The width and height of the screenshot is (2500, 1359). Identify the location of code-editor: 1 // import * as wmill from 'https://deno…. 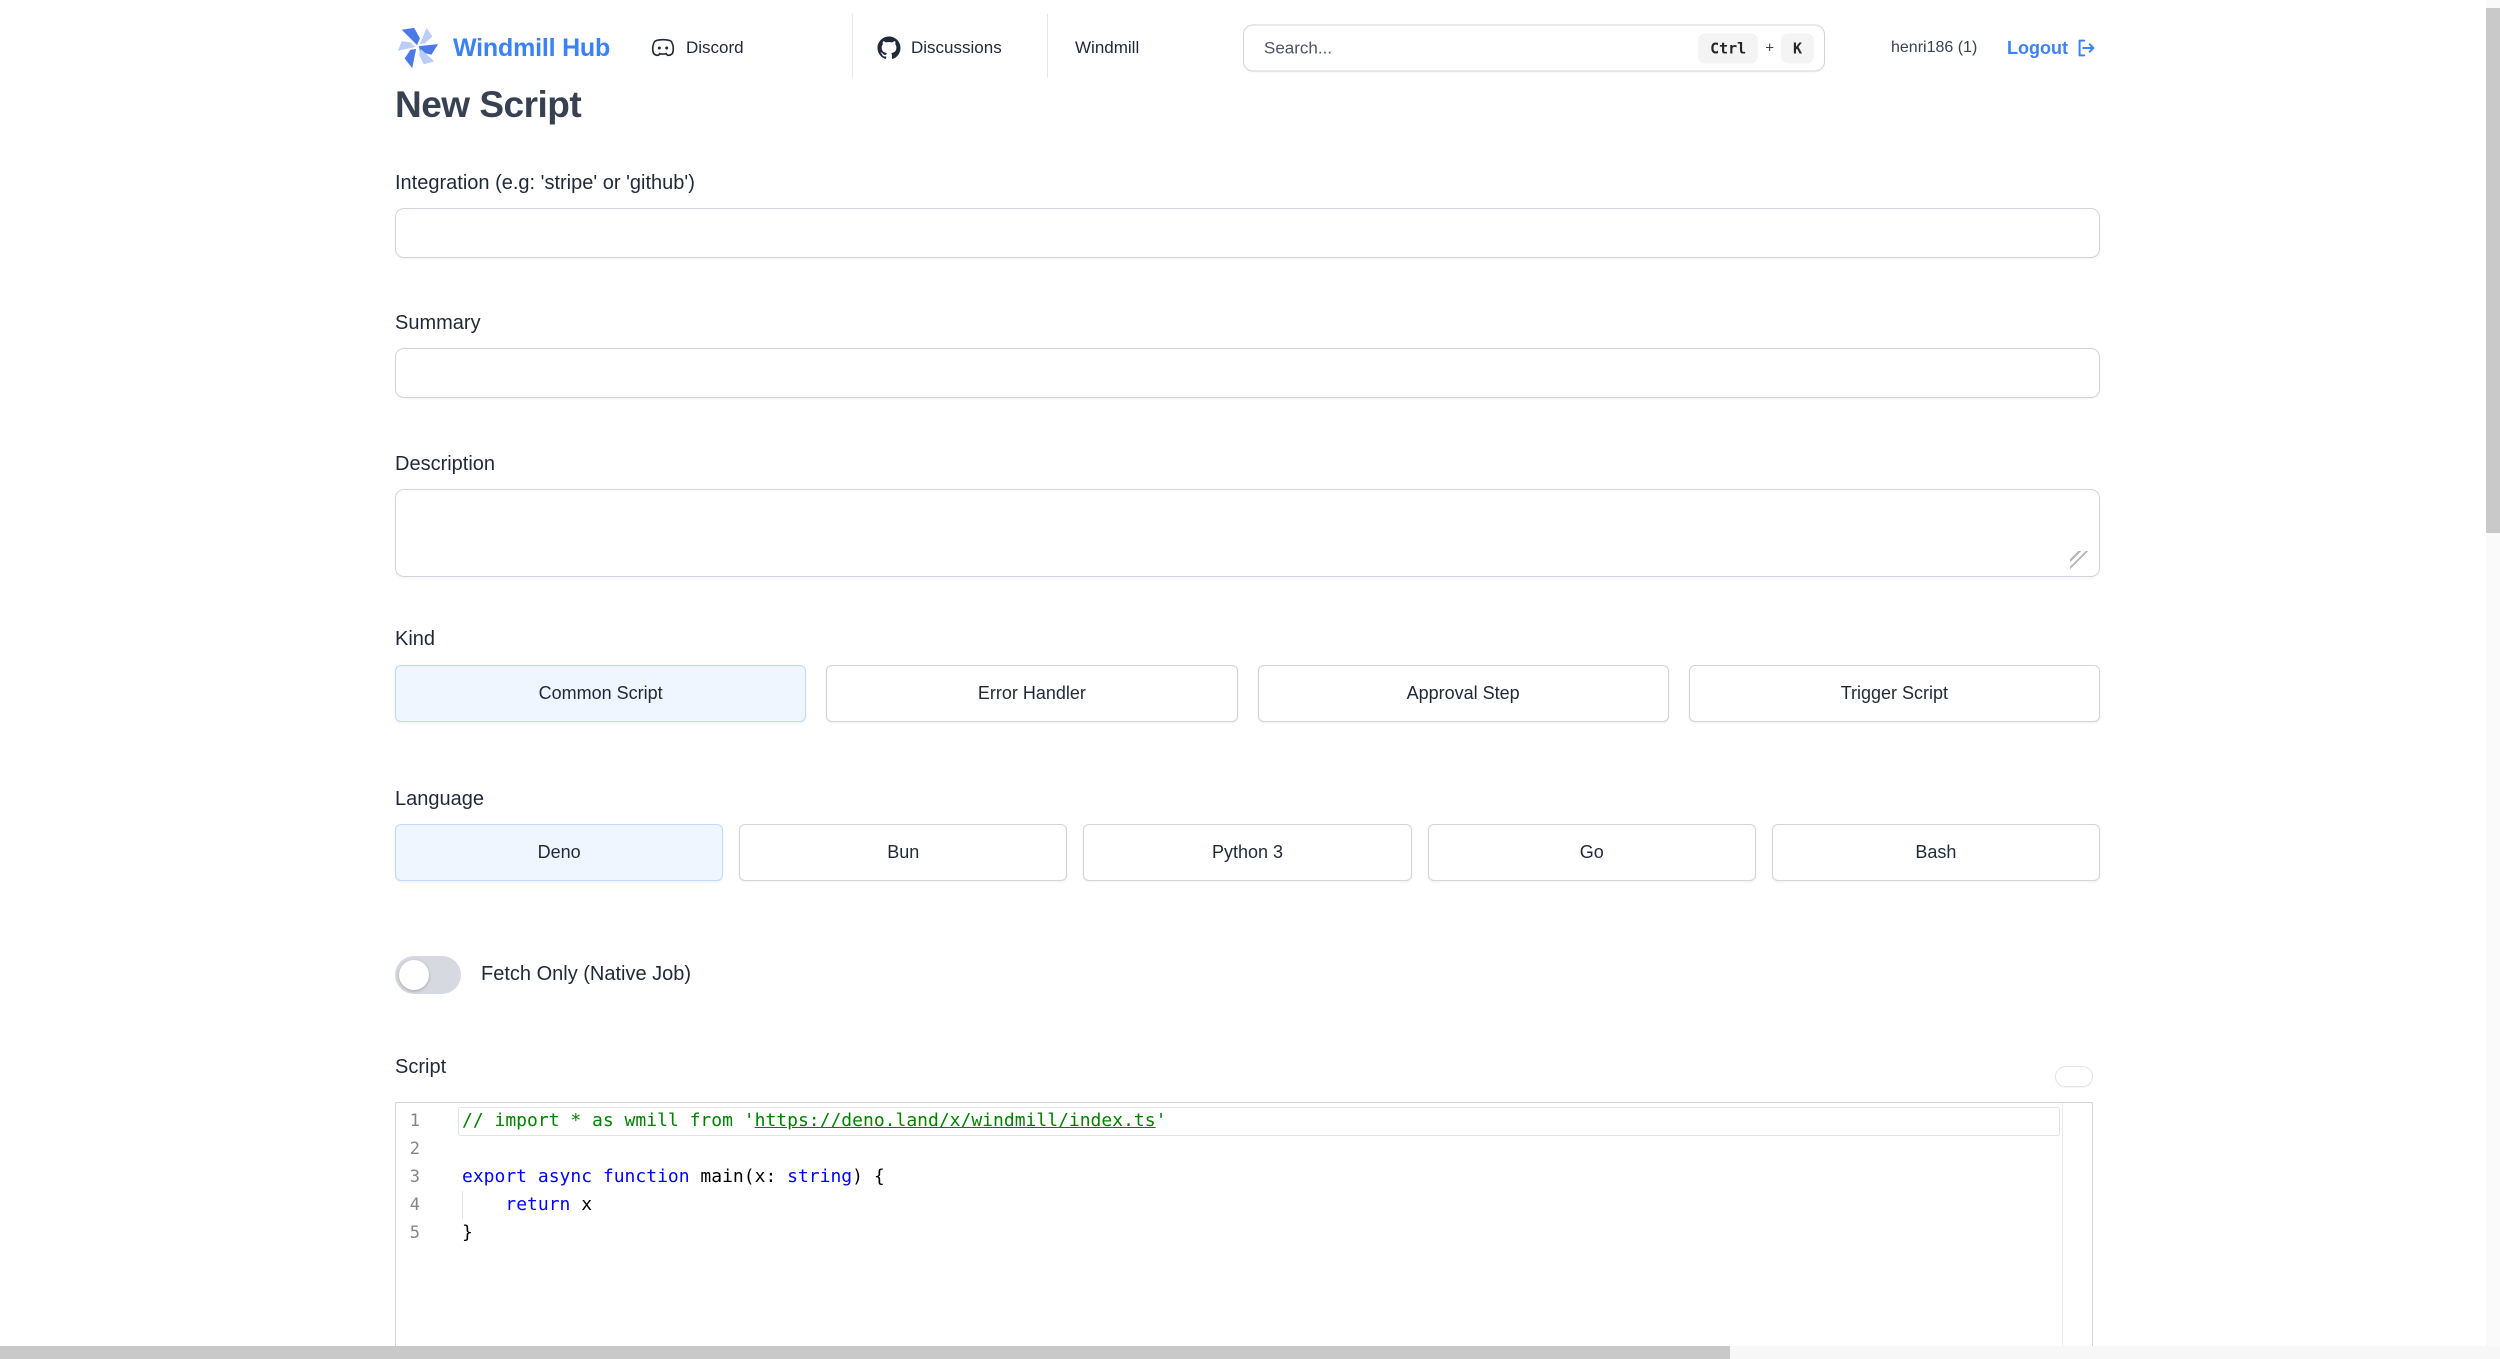
(1244, 1230).